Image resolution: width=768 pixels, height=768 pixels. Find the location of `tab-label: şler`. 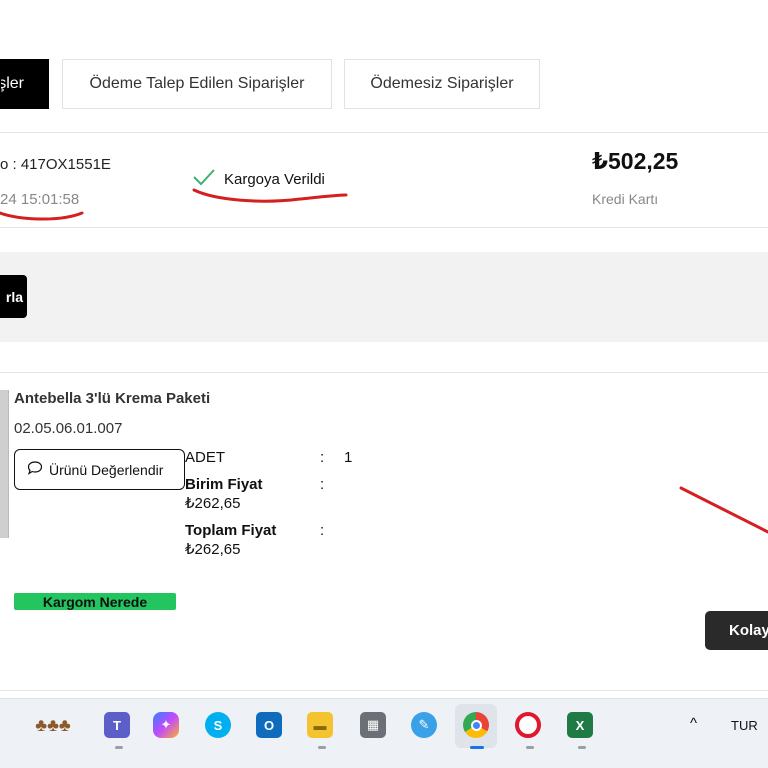

tab-label: şler is located at coordinates (12, 83).